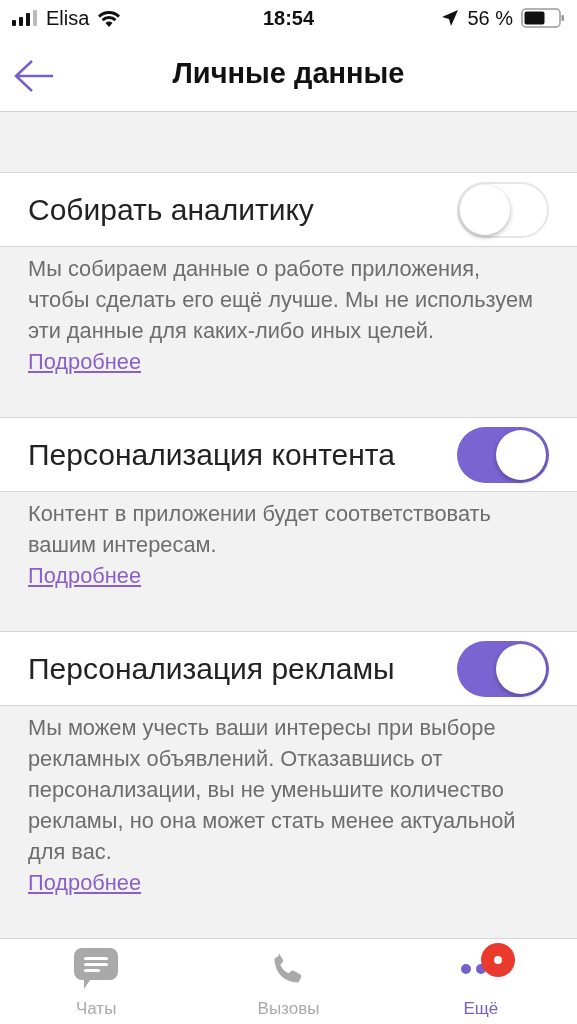 This screenshot has height=1024, width=577. What do you see at coordinates (450, 18) in the screenshot?
I see `location-arrow-icon` at bounding box center [450, 18].